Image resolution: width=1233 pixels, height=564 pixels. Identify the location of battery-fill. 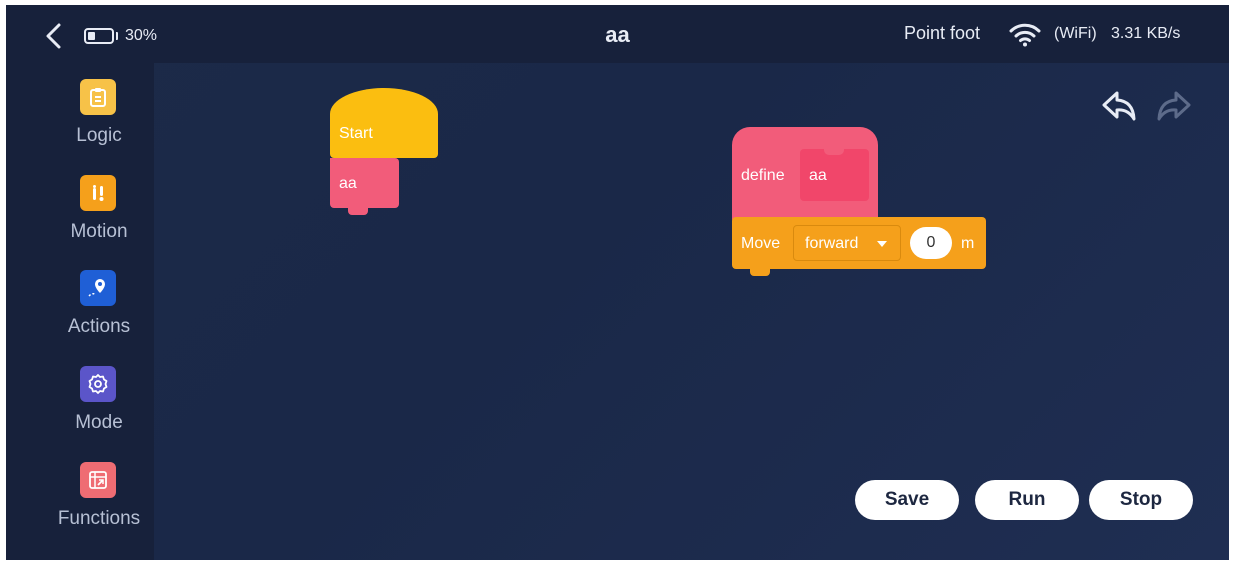
(91, 36).